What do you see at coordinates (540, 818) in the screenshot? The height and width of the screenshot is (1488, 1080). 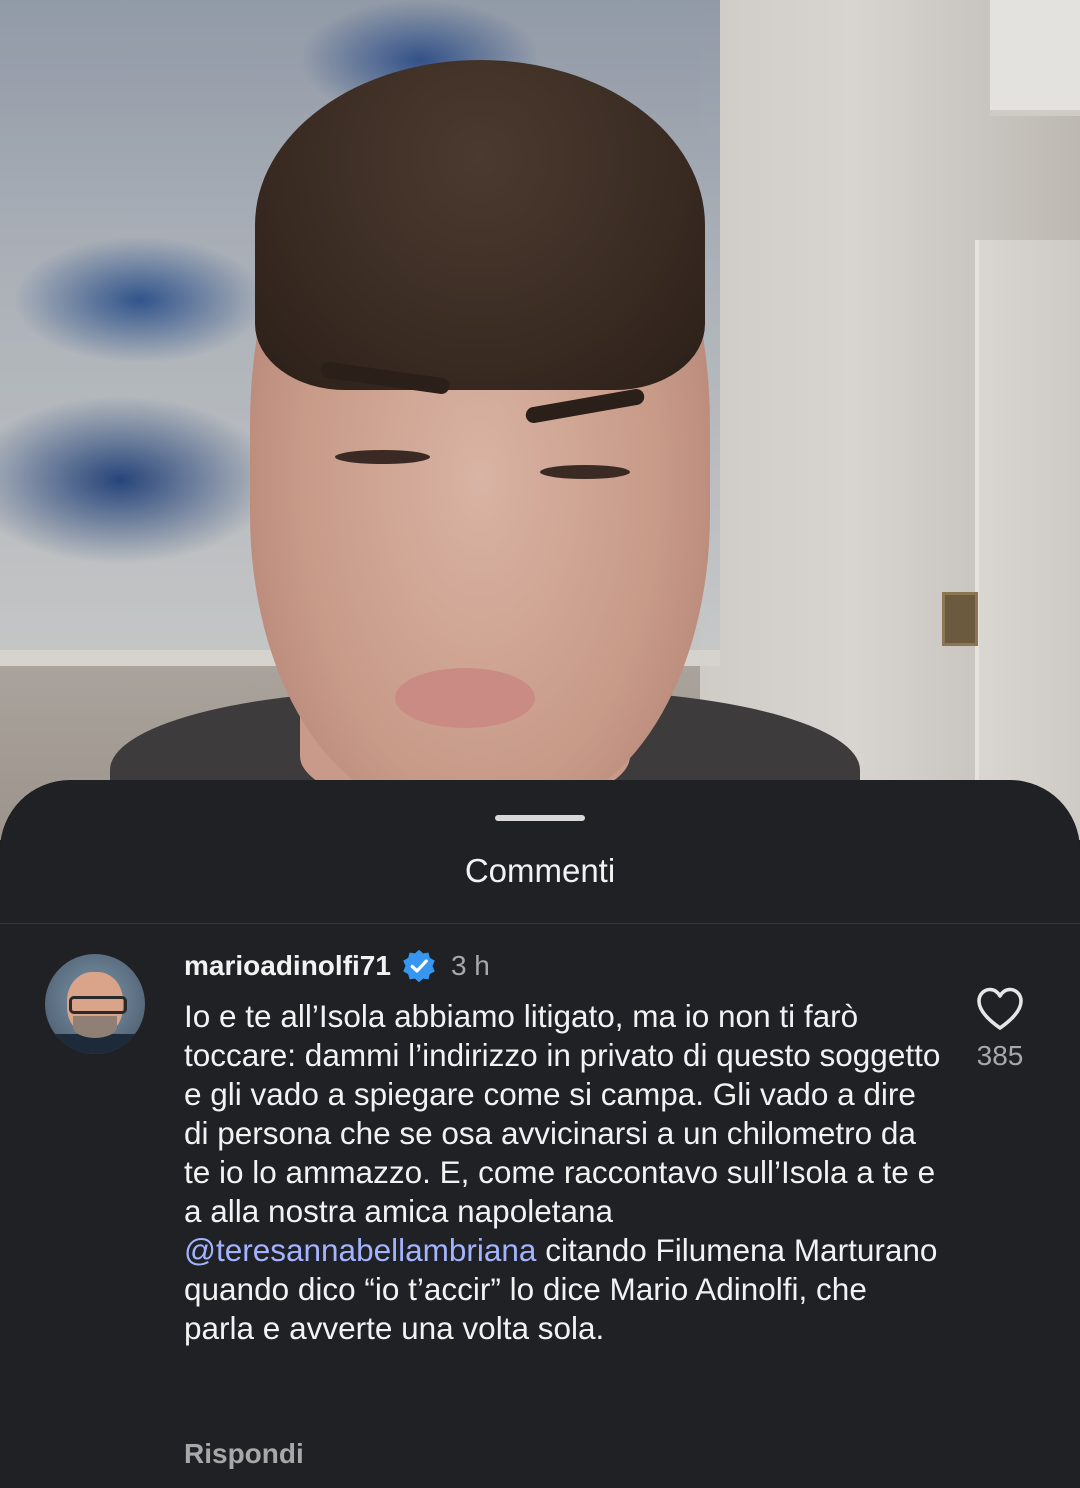 I see `drag-handle` at bounding box center [540, 818].